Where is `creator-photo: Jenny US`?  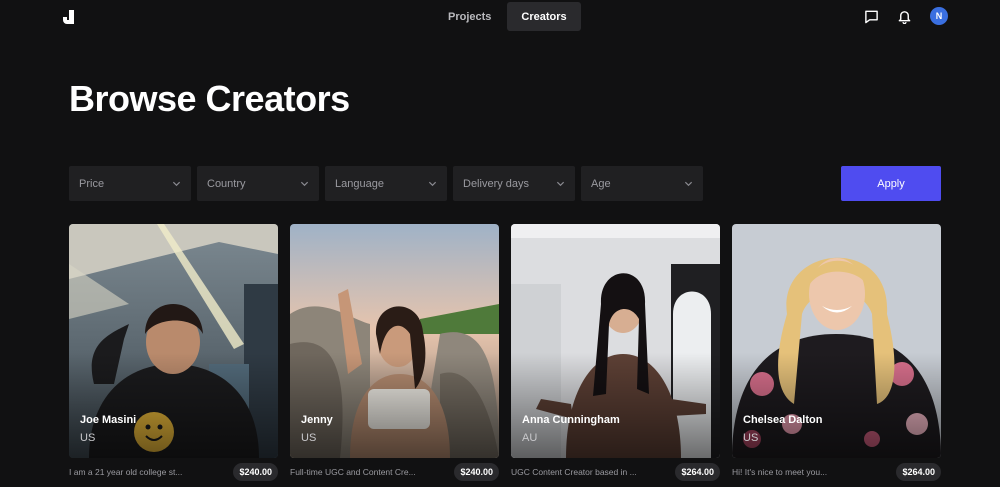
creator-photo: Jenny US is located at coordinates (394, 341).